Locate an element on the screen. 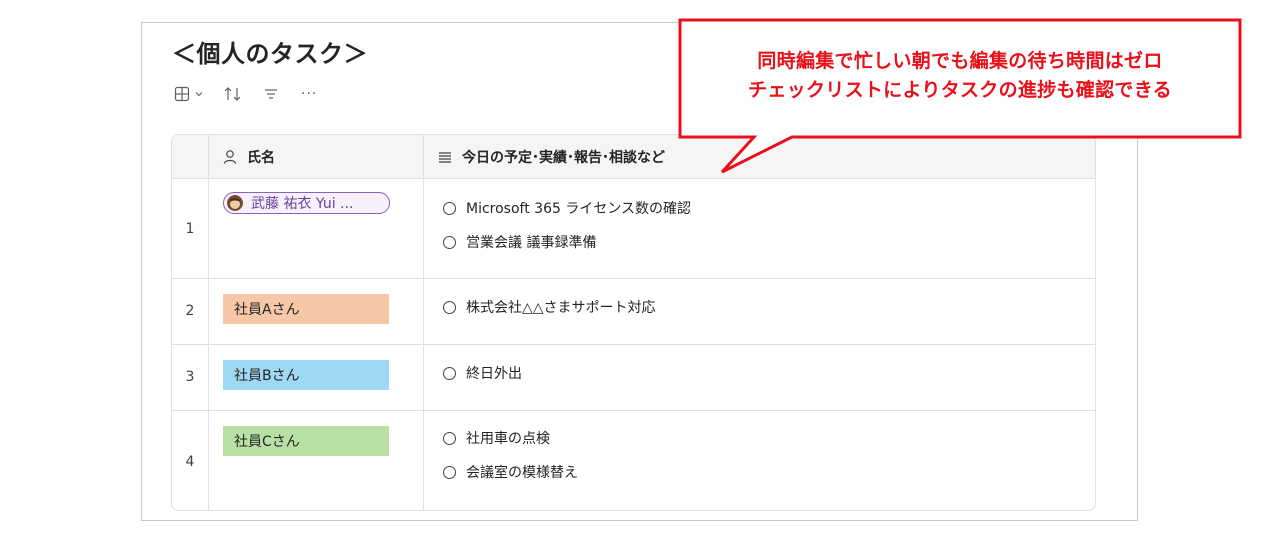 The image size is (1280, 544). checklist-item: Microsoft 365 ライセンス数の確認 is located at coordinates (567, 208).